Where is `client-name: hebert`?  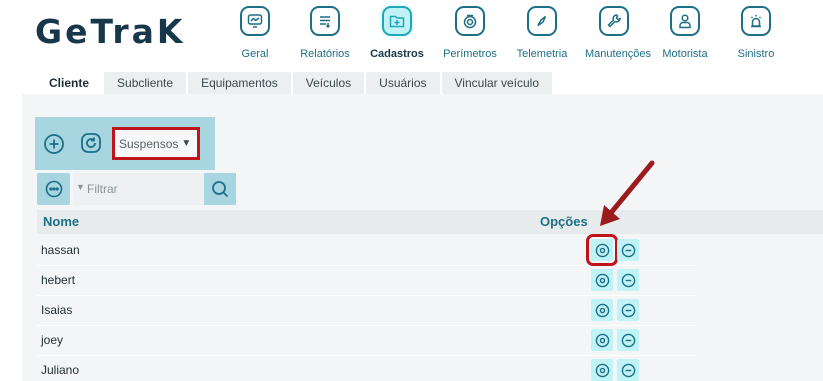
client-name: hebert is located at coordinates (58, 280).